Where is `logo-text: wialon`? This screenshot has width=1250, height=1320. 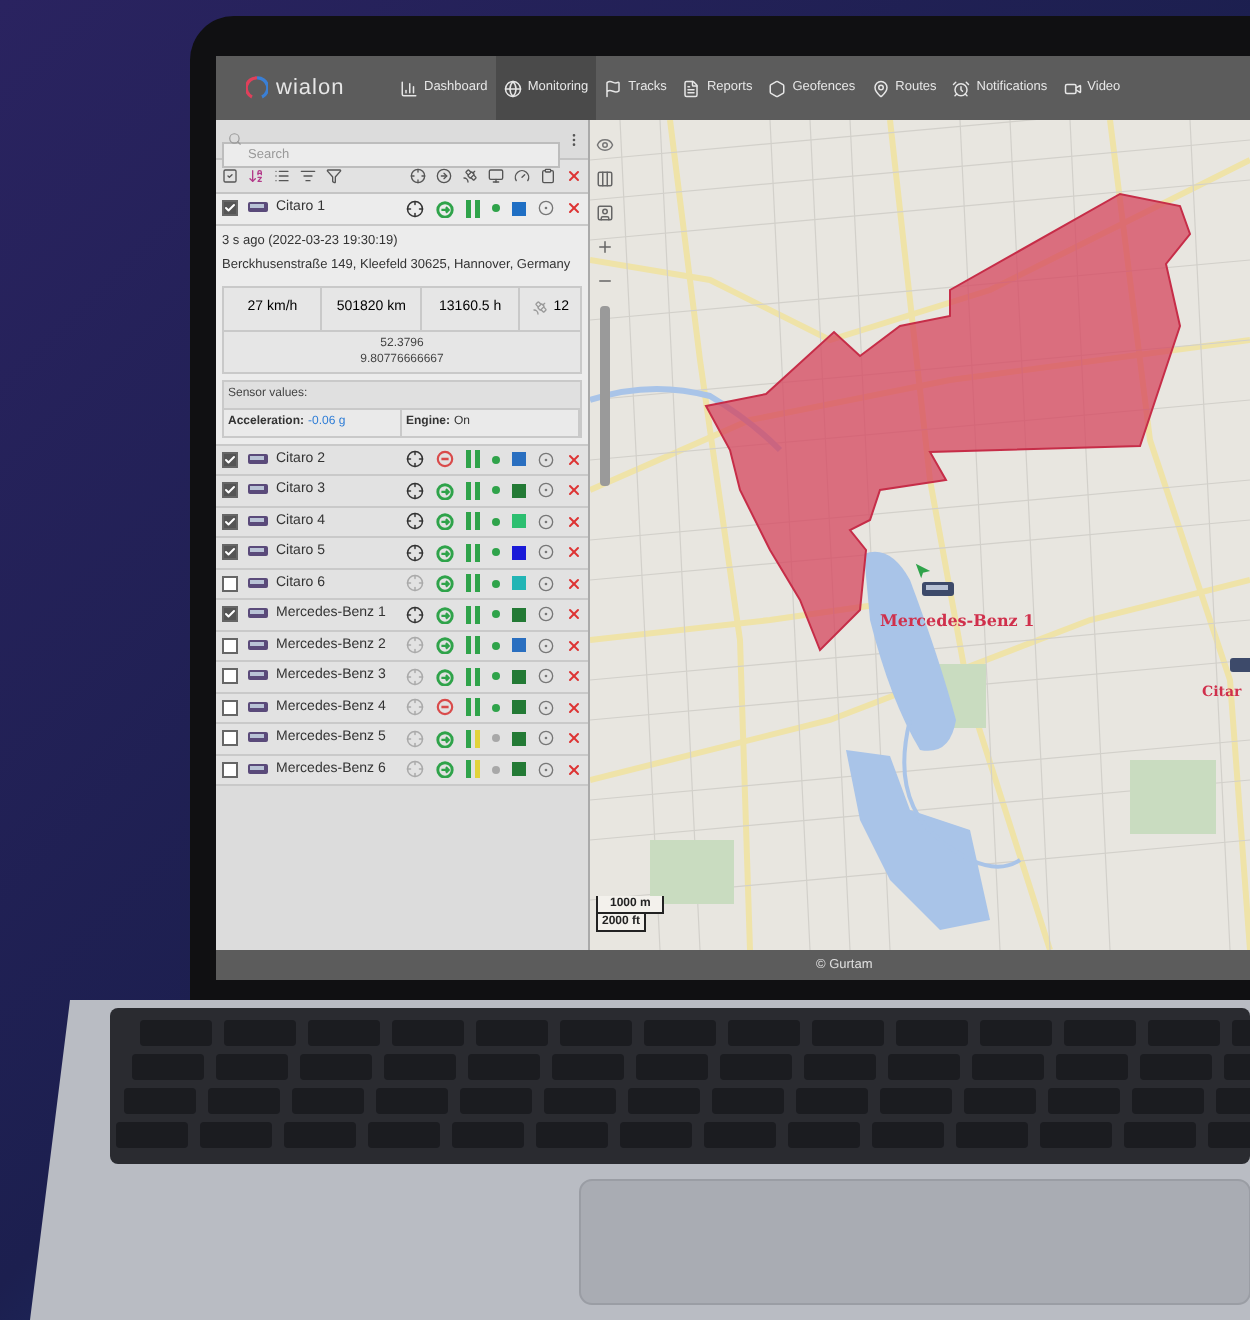
logo-text: wialon is located at coordinates (310, 88).